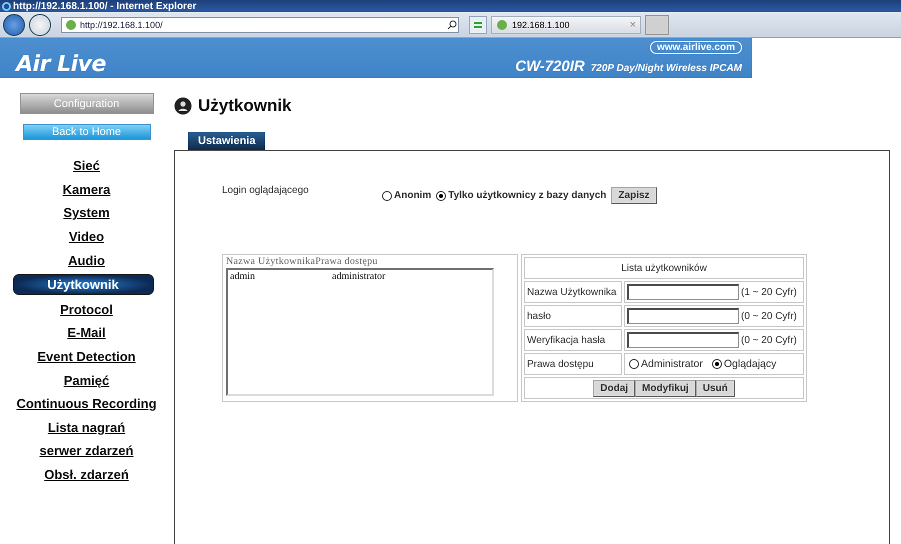 This screenshot has height=544, width=901. What do you see at coordinates (750, 364) in the screenshot?
I see `radio-label: Oglądający` at bounding box center [750, 364].